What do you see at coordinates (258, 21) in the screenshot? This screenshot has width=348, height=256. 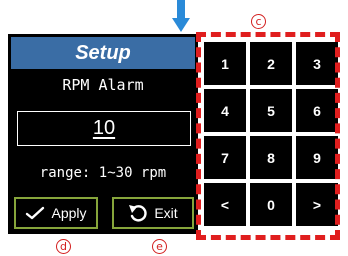 I see `annotation-c: c` at bounding box center [258, 21].